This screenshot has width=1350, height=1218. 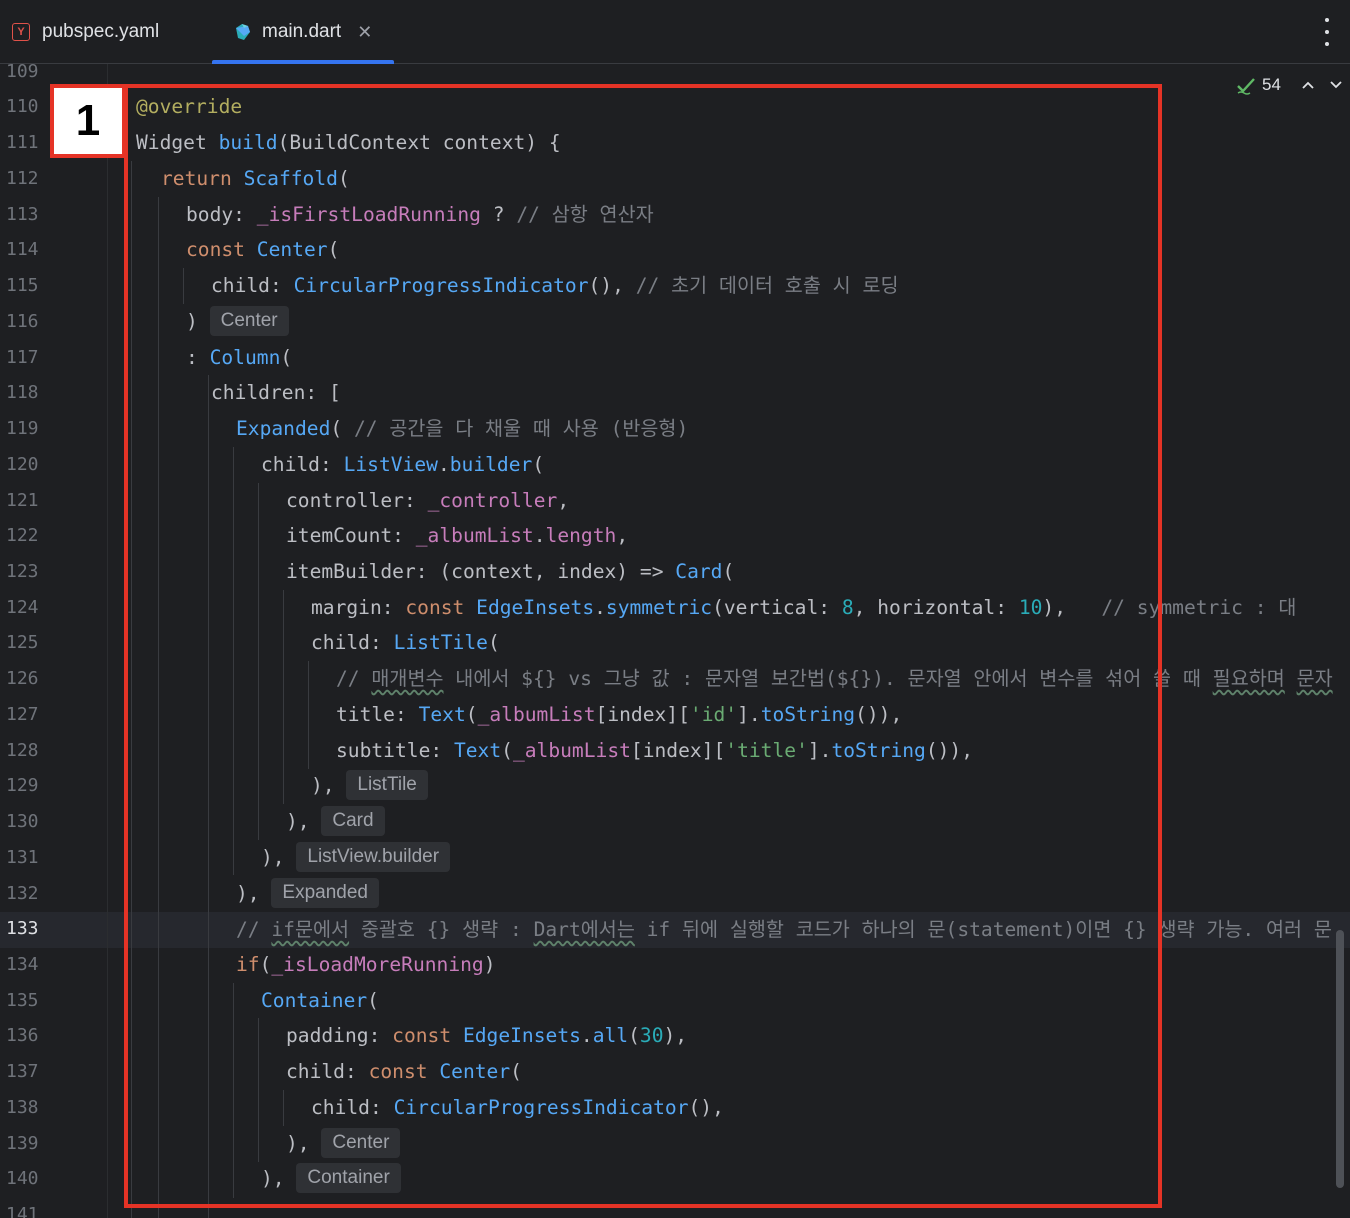 I want to click on code-line-120: child: ListView.builder(, so click(x=403, y=464).